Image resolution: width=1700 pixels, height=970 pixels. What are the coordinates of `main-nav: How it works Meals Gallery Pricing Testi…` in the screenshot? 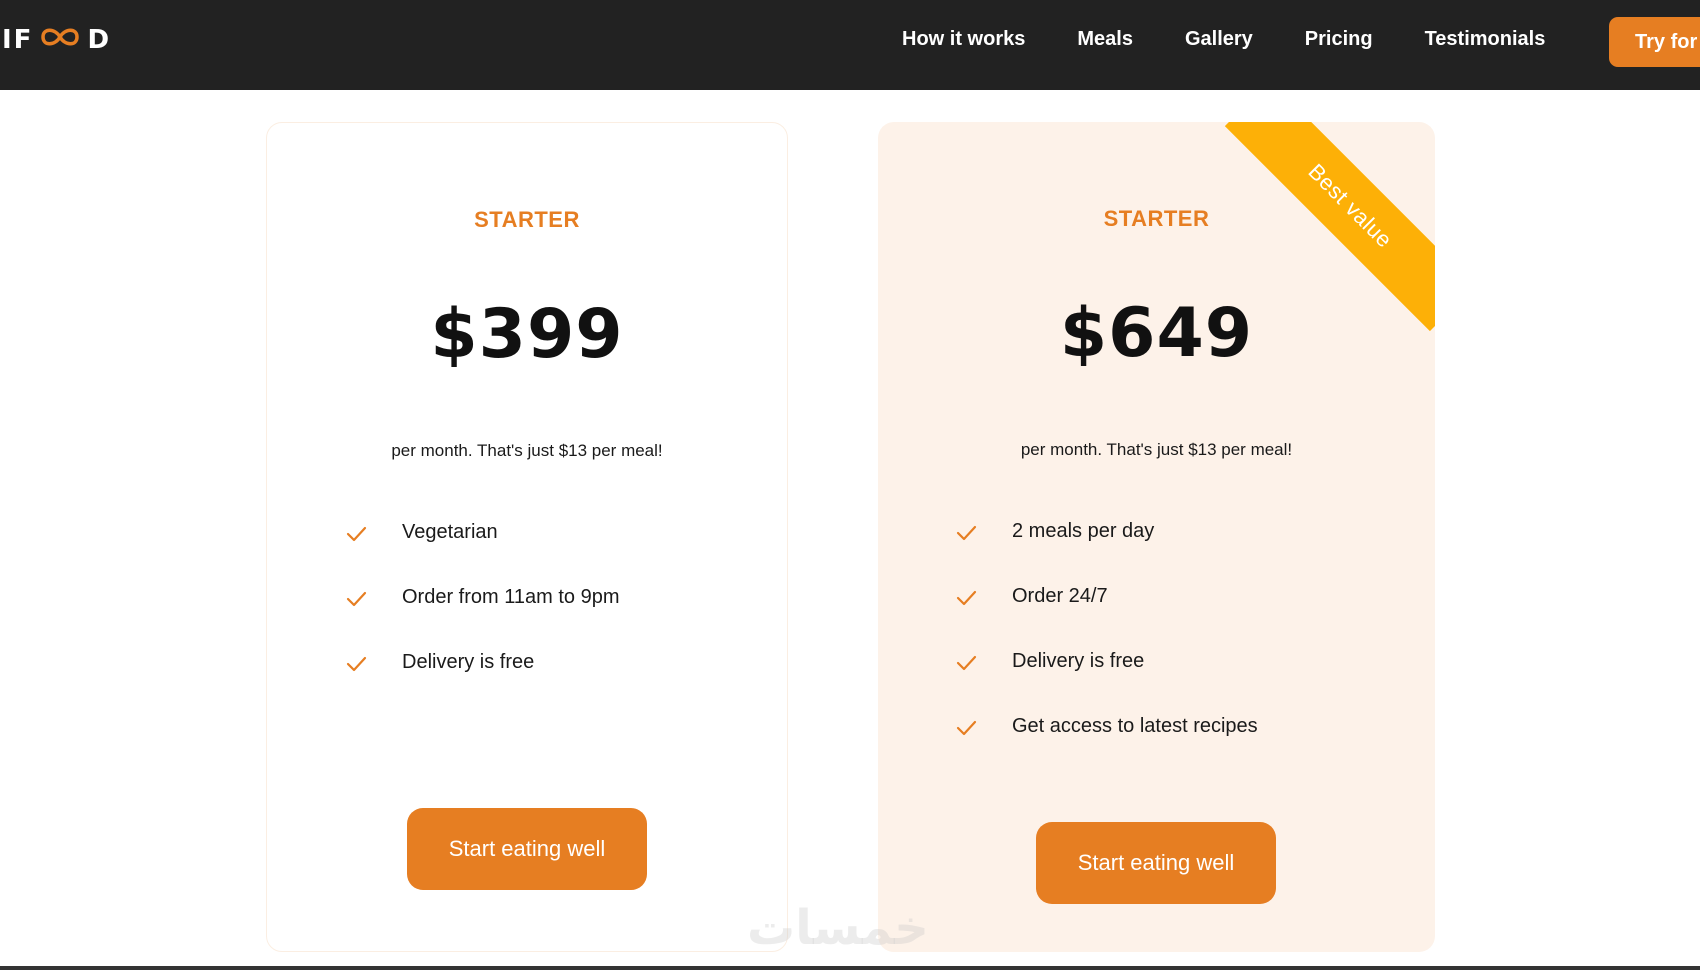 It's located at (1249, 39).